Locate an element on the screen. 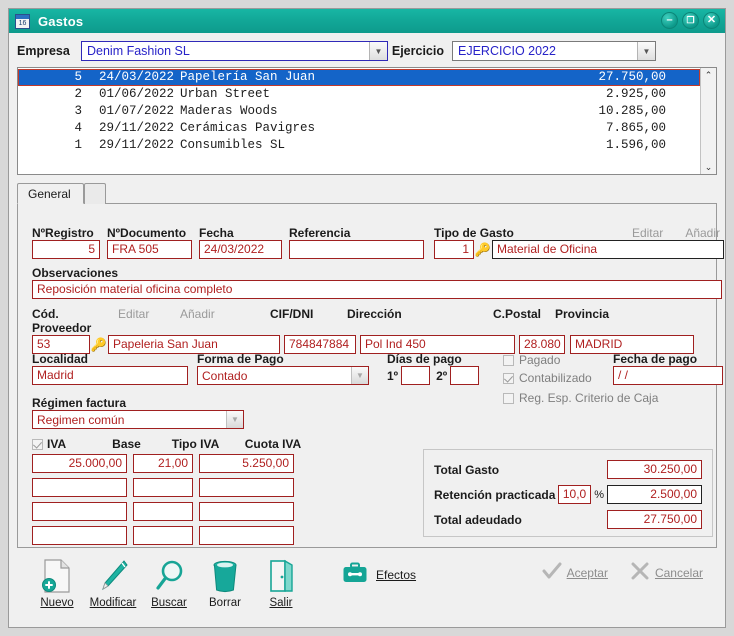  cancelar-button: Cancelar is located at coordinates (666, 572).